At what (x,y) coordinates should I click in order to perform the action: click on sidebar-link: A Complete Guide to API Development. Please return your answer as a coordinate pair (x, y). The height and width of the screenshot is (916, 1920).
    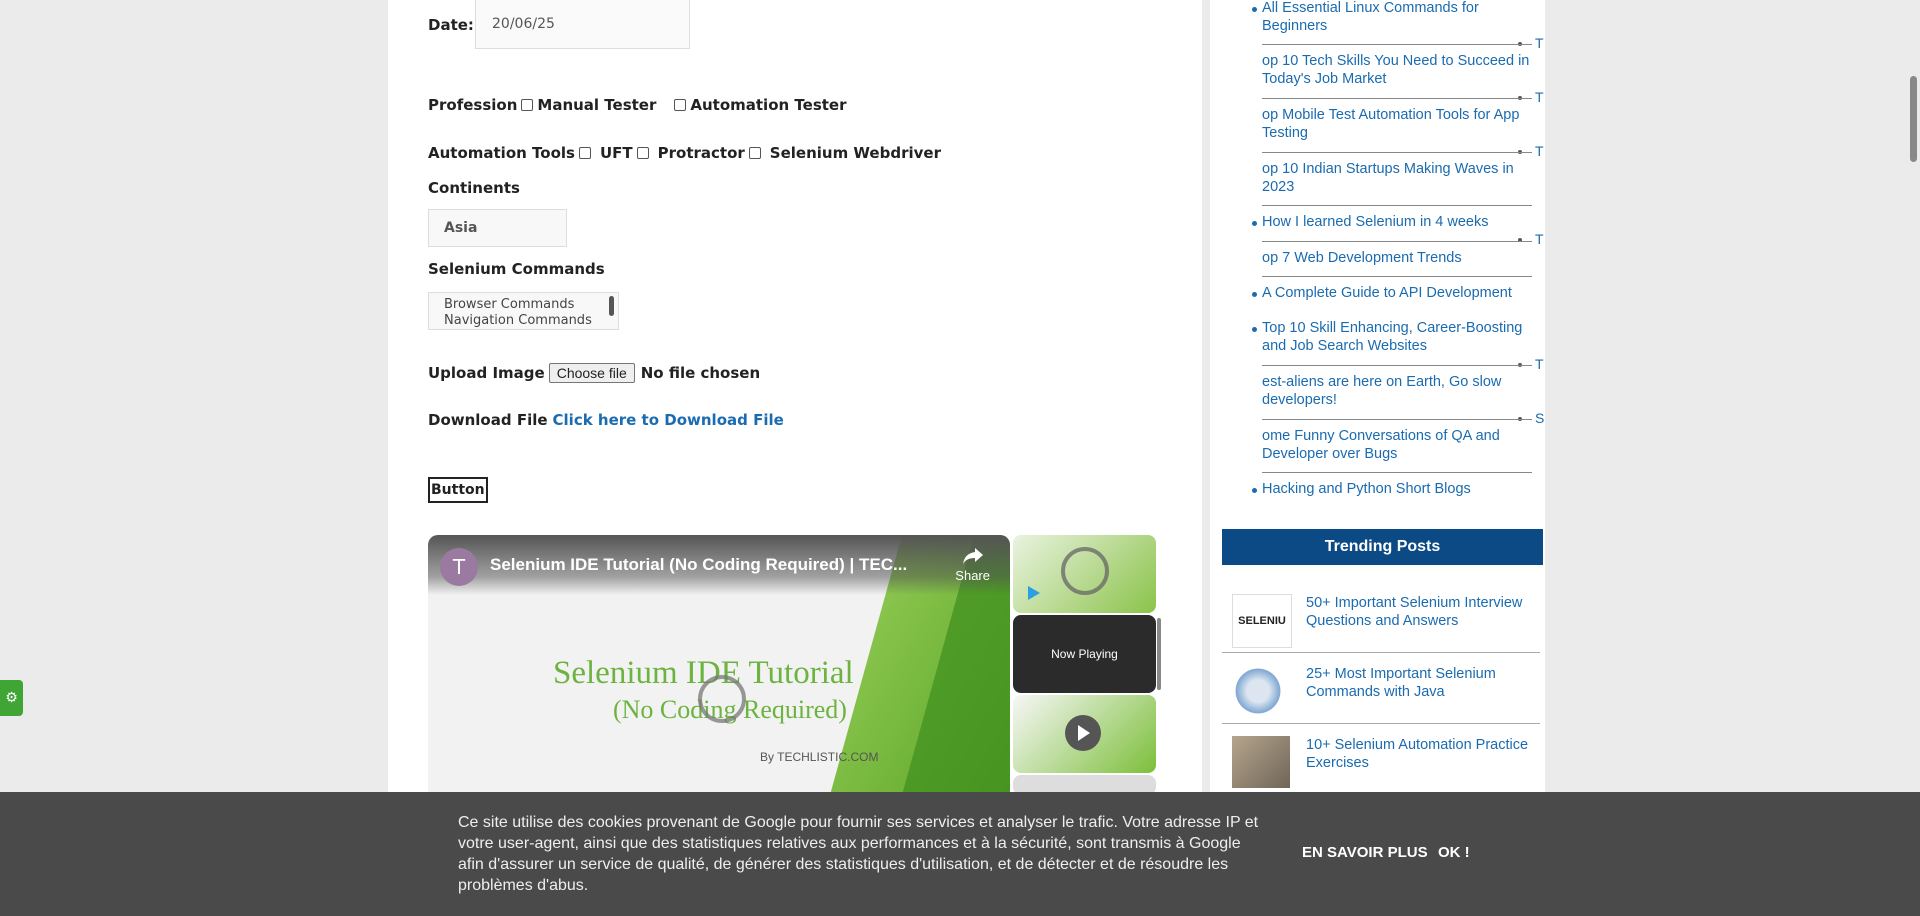
    Looking at the image, I should click on (1400, 294).